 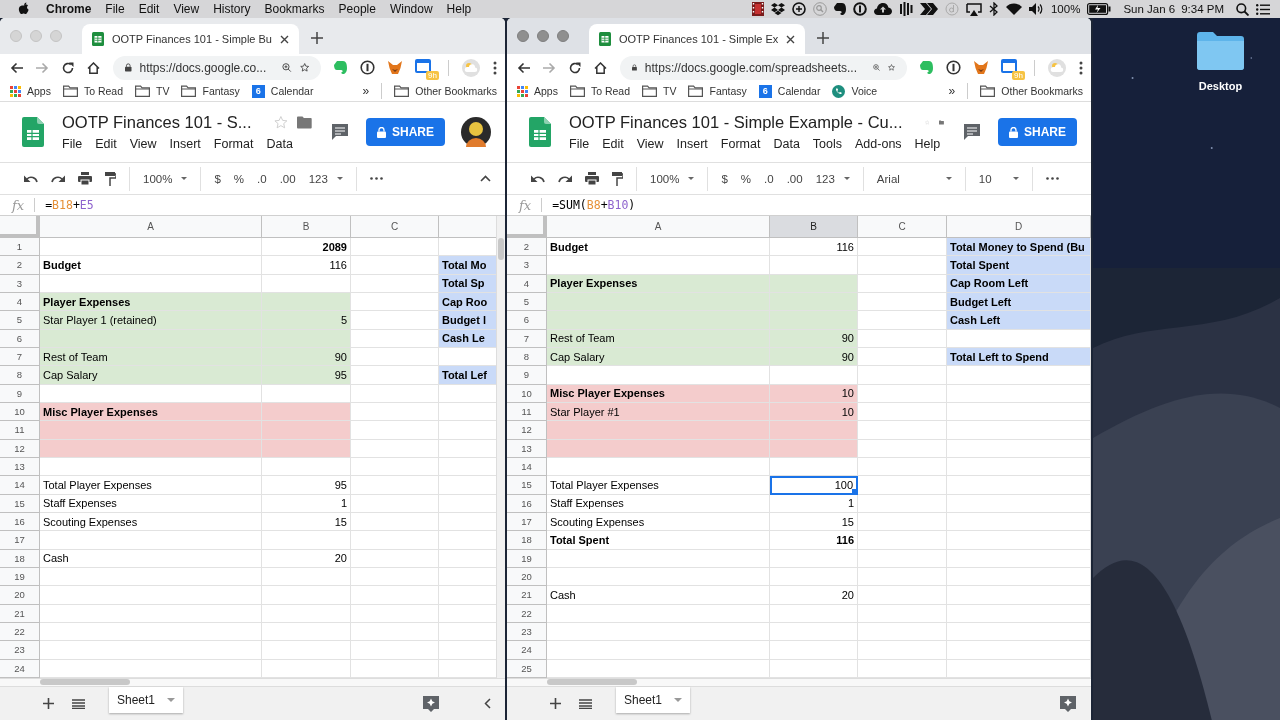 What do you see at coordinates (952, 91) in the screenshot?
I see `more-bookmarks-button: »` at bounding box center [952, 91].